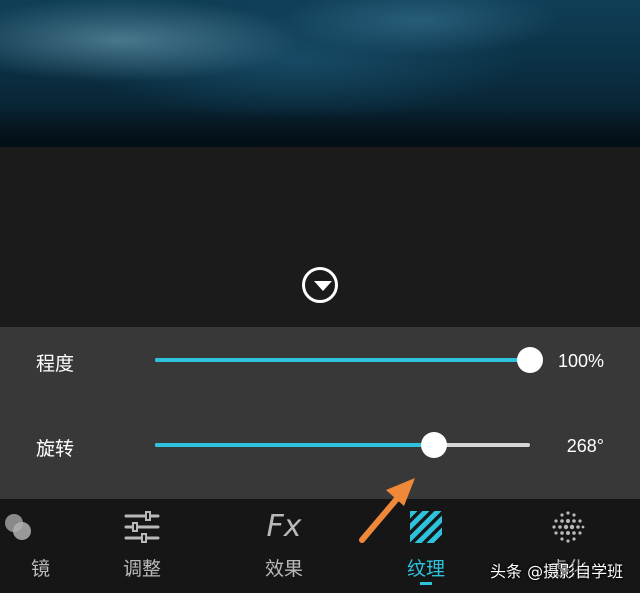  Describe the element at coordinates (294, 445) in the screenshot. I see `rotation-slider-fill` at that location.